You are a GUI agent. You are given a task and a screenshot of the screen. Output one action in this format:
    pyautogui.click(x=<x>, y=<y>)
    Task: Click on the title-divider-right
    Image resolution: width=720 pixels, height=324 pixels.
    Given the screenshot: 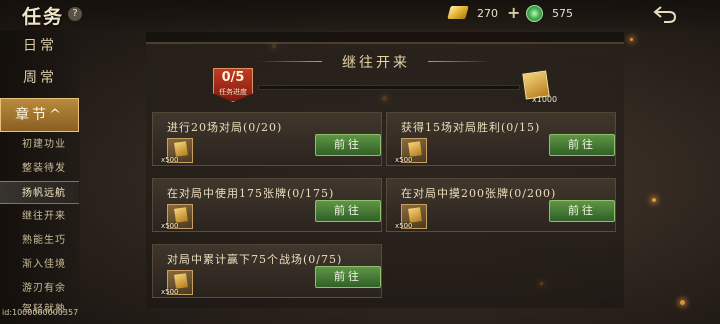 What is the action you would take?
    pyautogui.click(x=460, y=61)
    